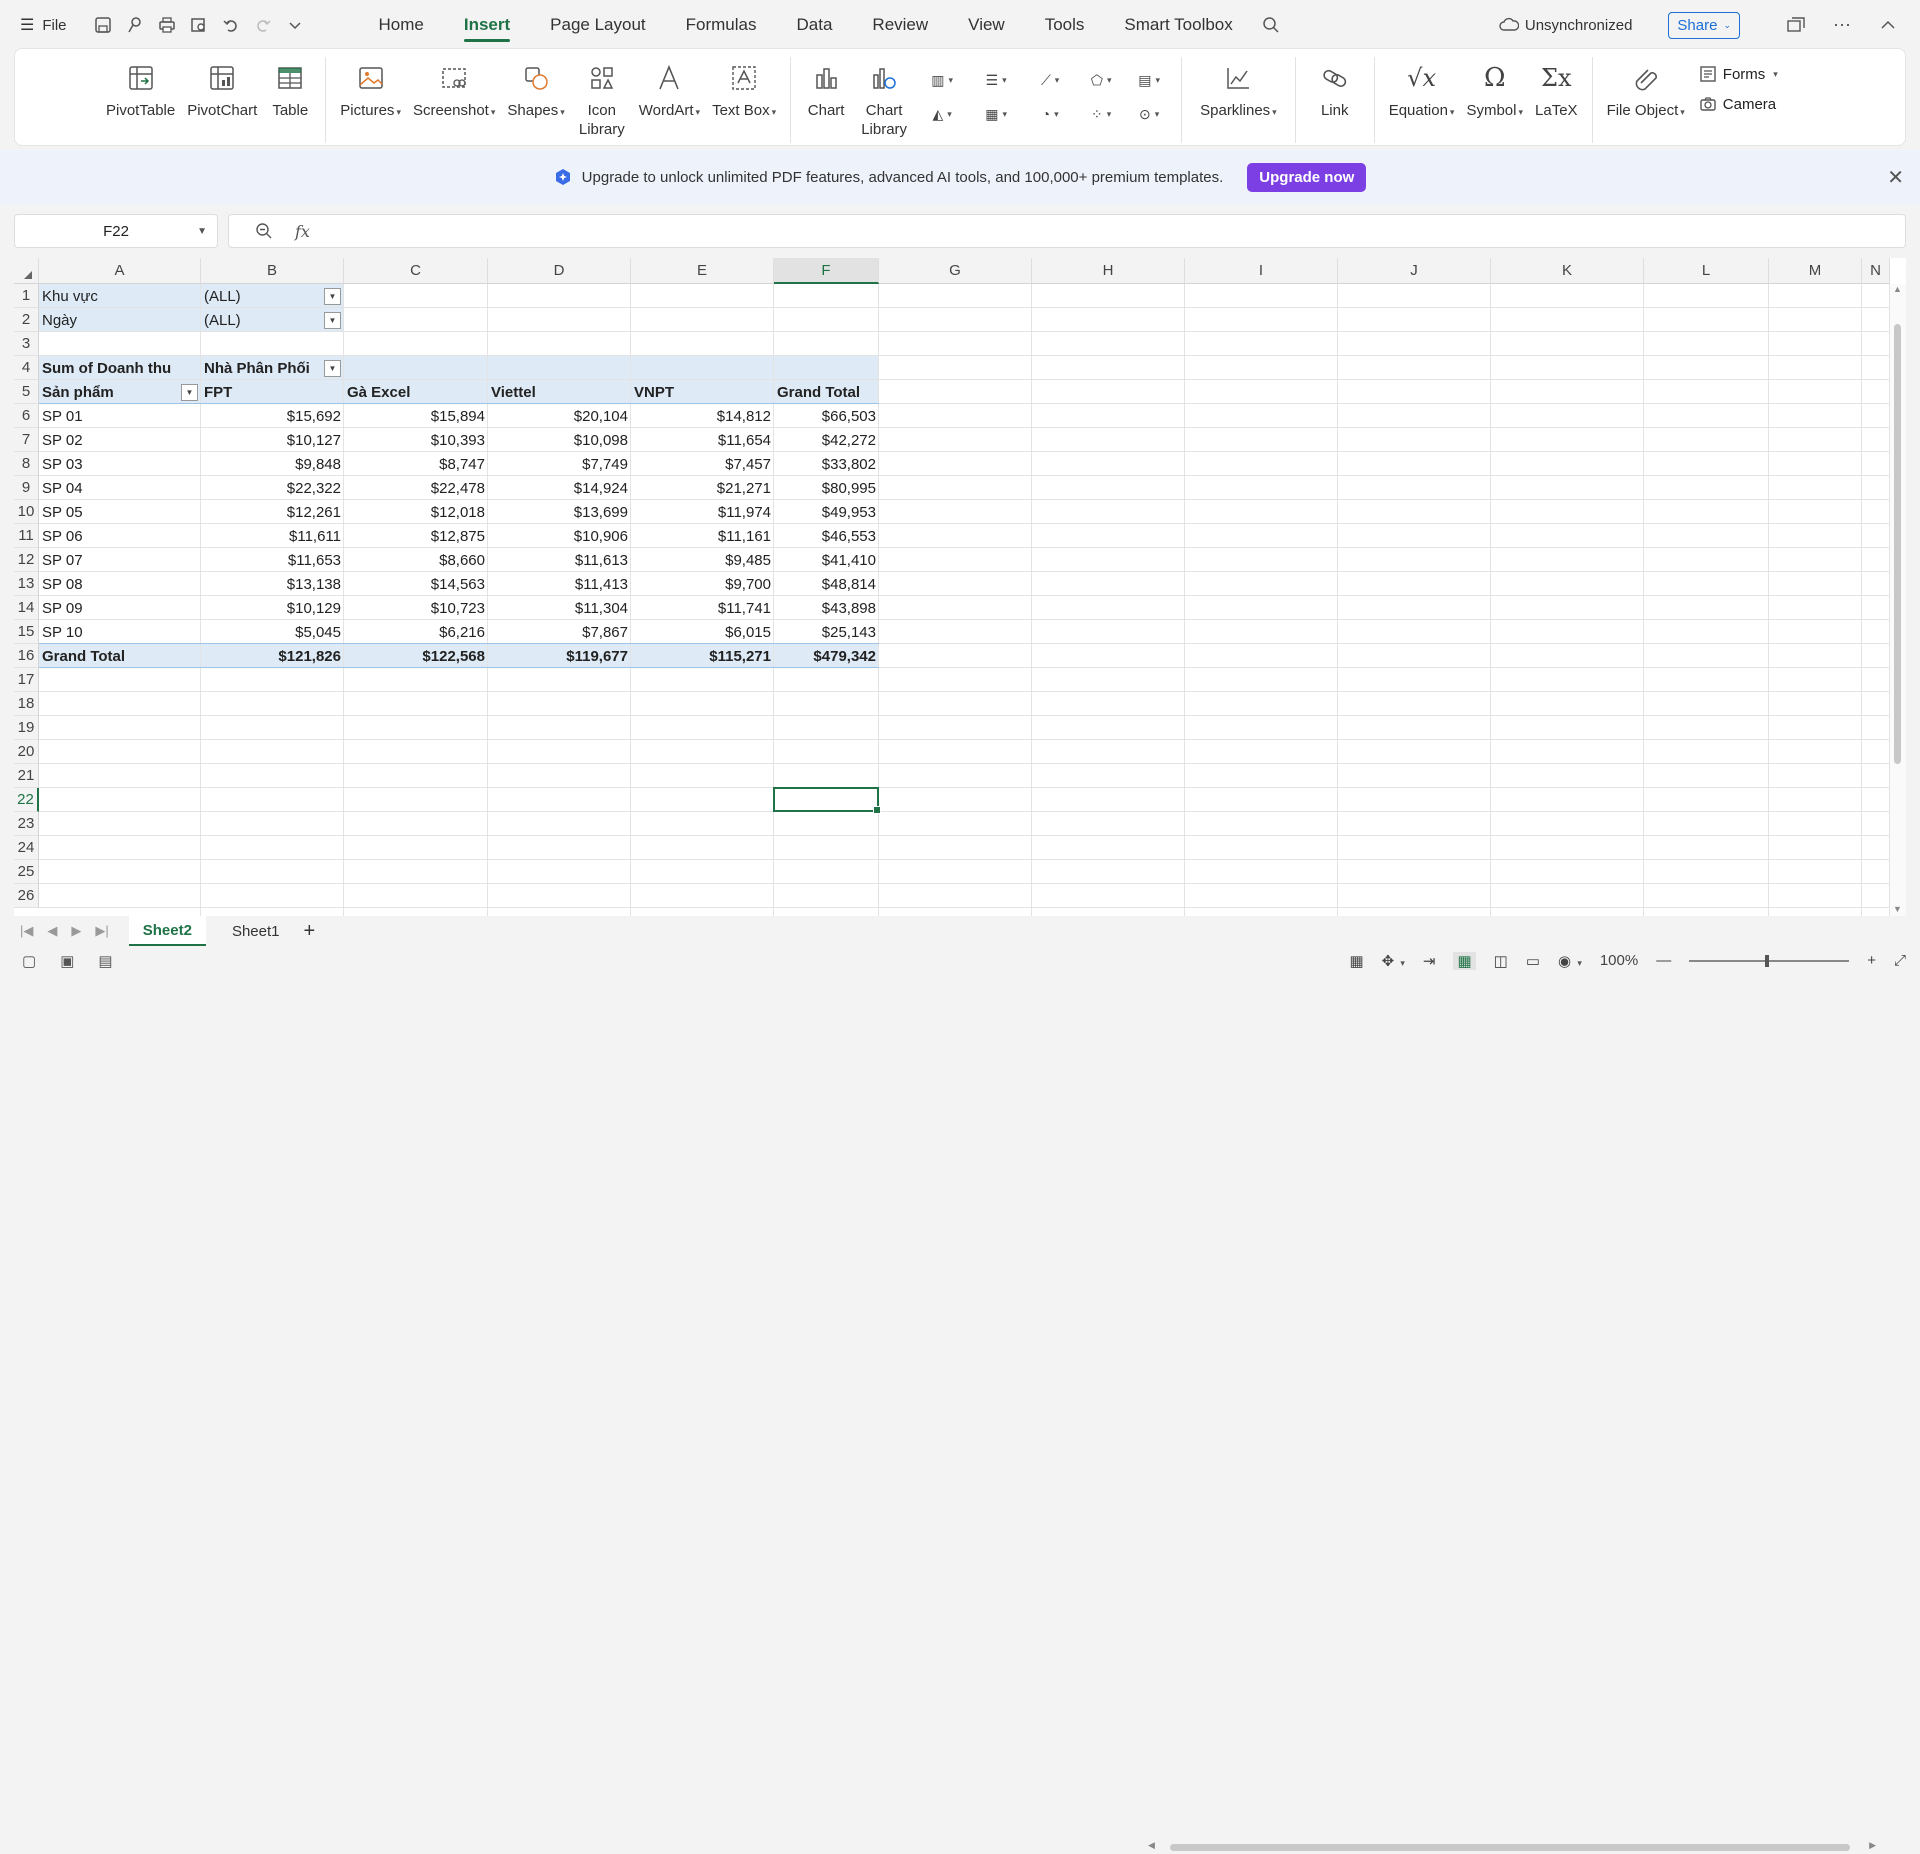  Describe the element at coordinates (120, 656) in the screenshot. I see `pivot-grand-total-label: Grand Total` at that location.